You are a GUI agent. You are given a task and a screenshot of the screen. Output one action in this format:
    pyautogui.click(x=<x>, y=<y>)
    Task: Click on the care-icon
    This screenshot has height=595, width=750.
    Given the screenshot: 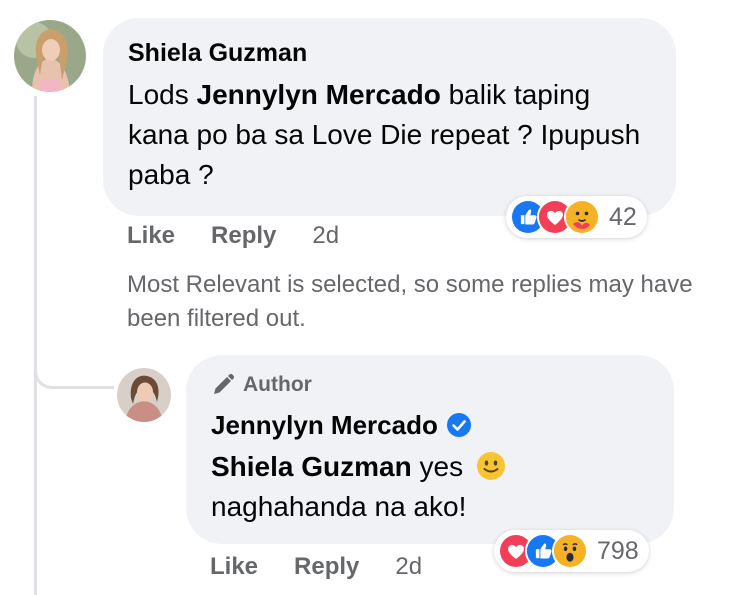 What is the action you would take?
    pyautogui.click(x=582, y=217)
    